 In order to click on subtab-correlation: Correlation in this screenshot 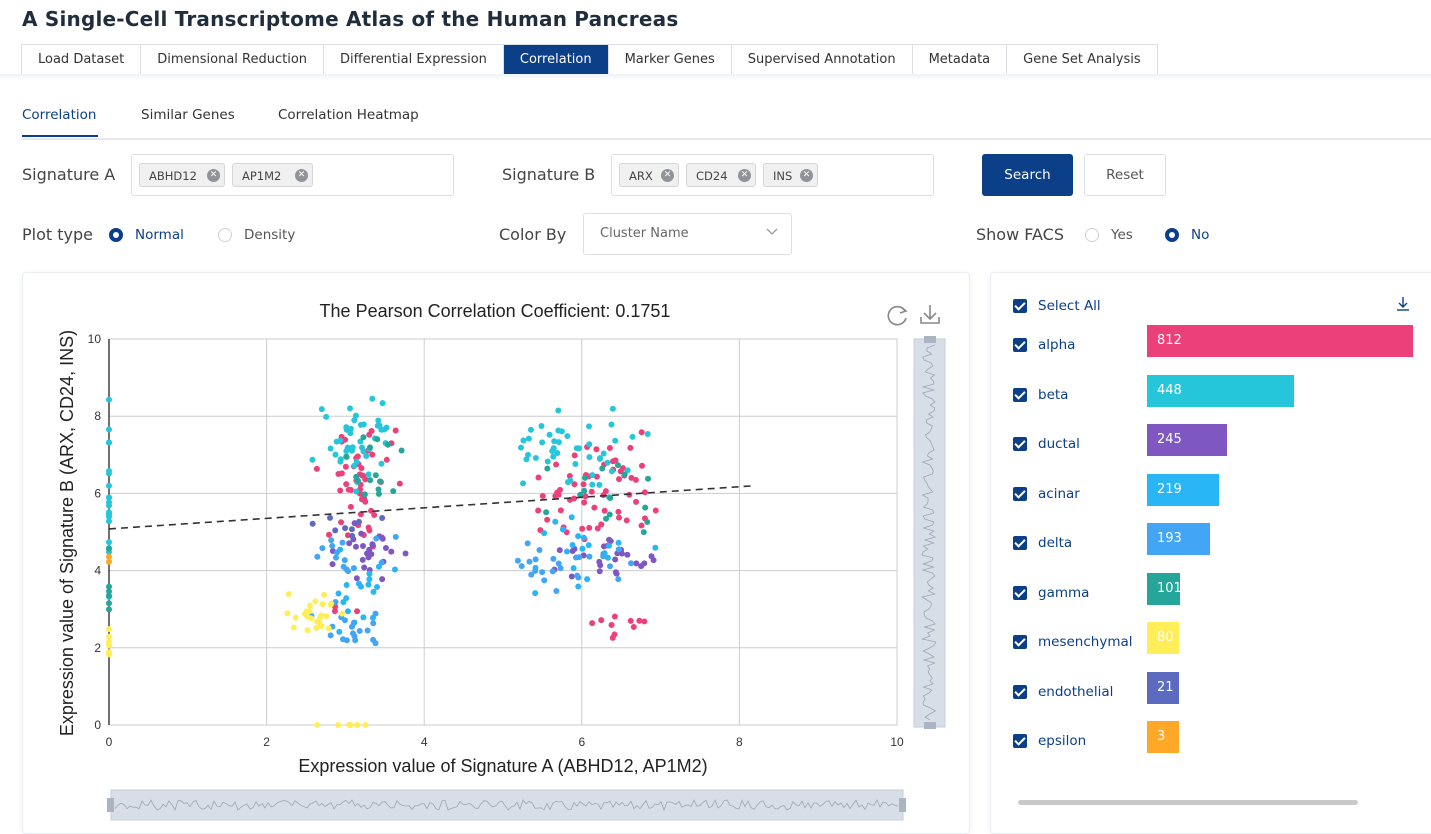, I will do `click(59, 115)`.